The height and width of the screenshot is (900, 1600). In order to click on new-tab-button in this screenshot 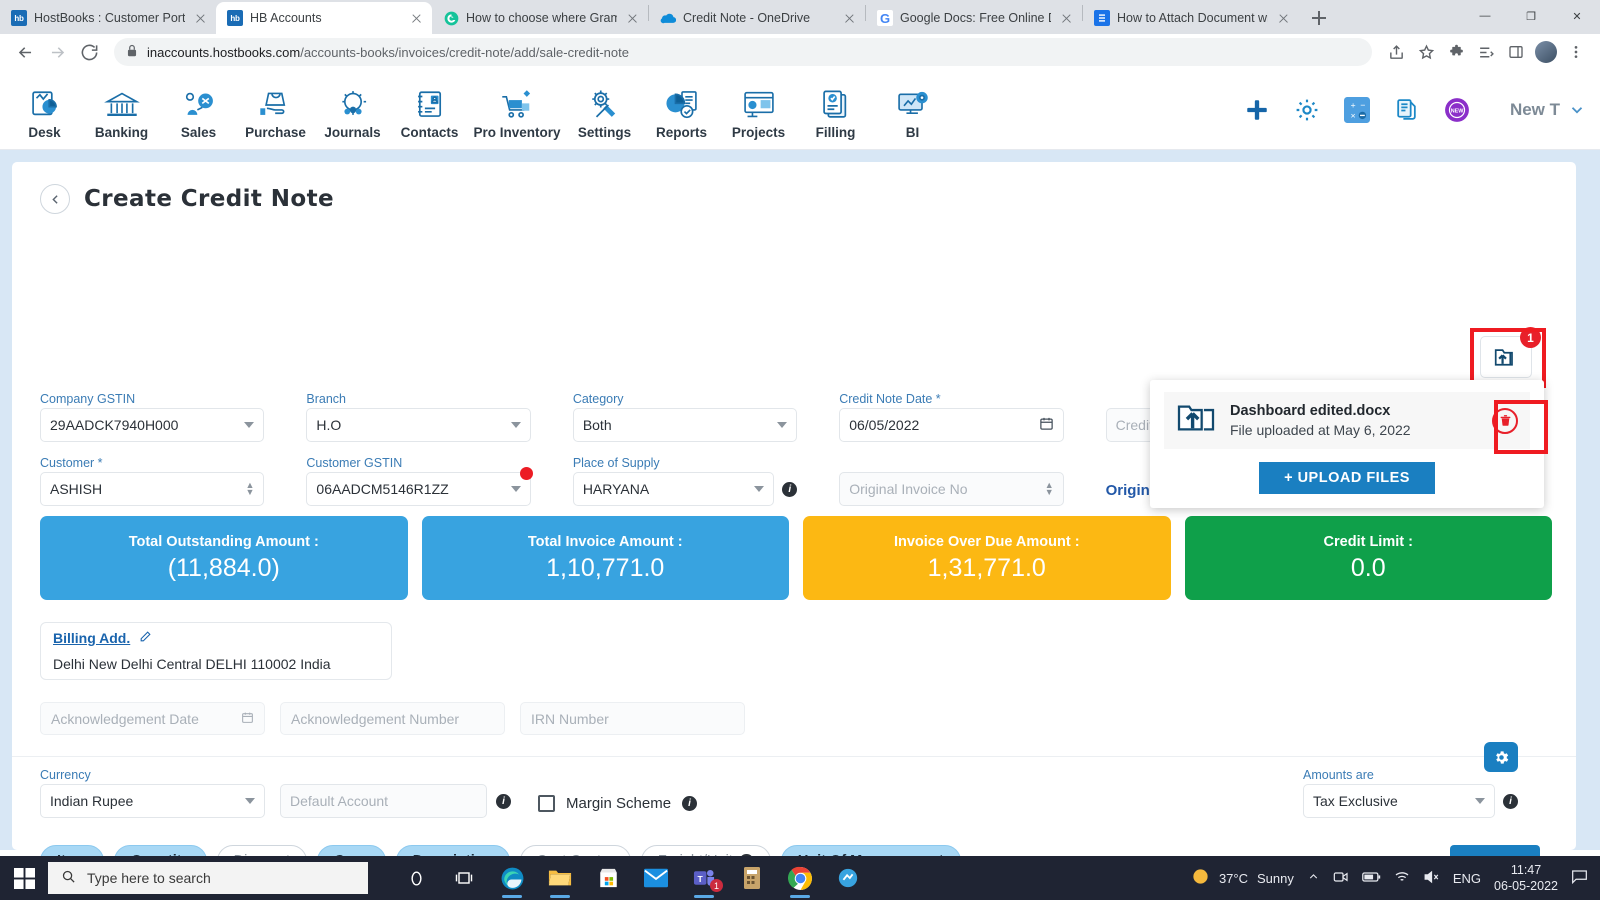, I will do `click(1319, 18)`.